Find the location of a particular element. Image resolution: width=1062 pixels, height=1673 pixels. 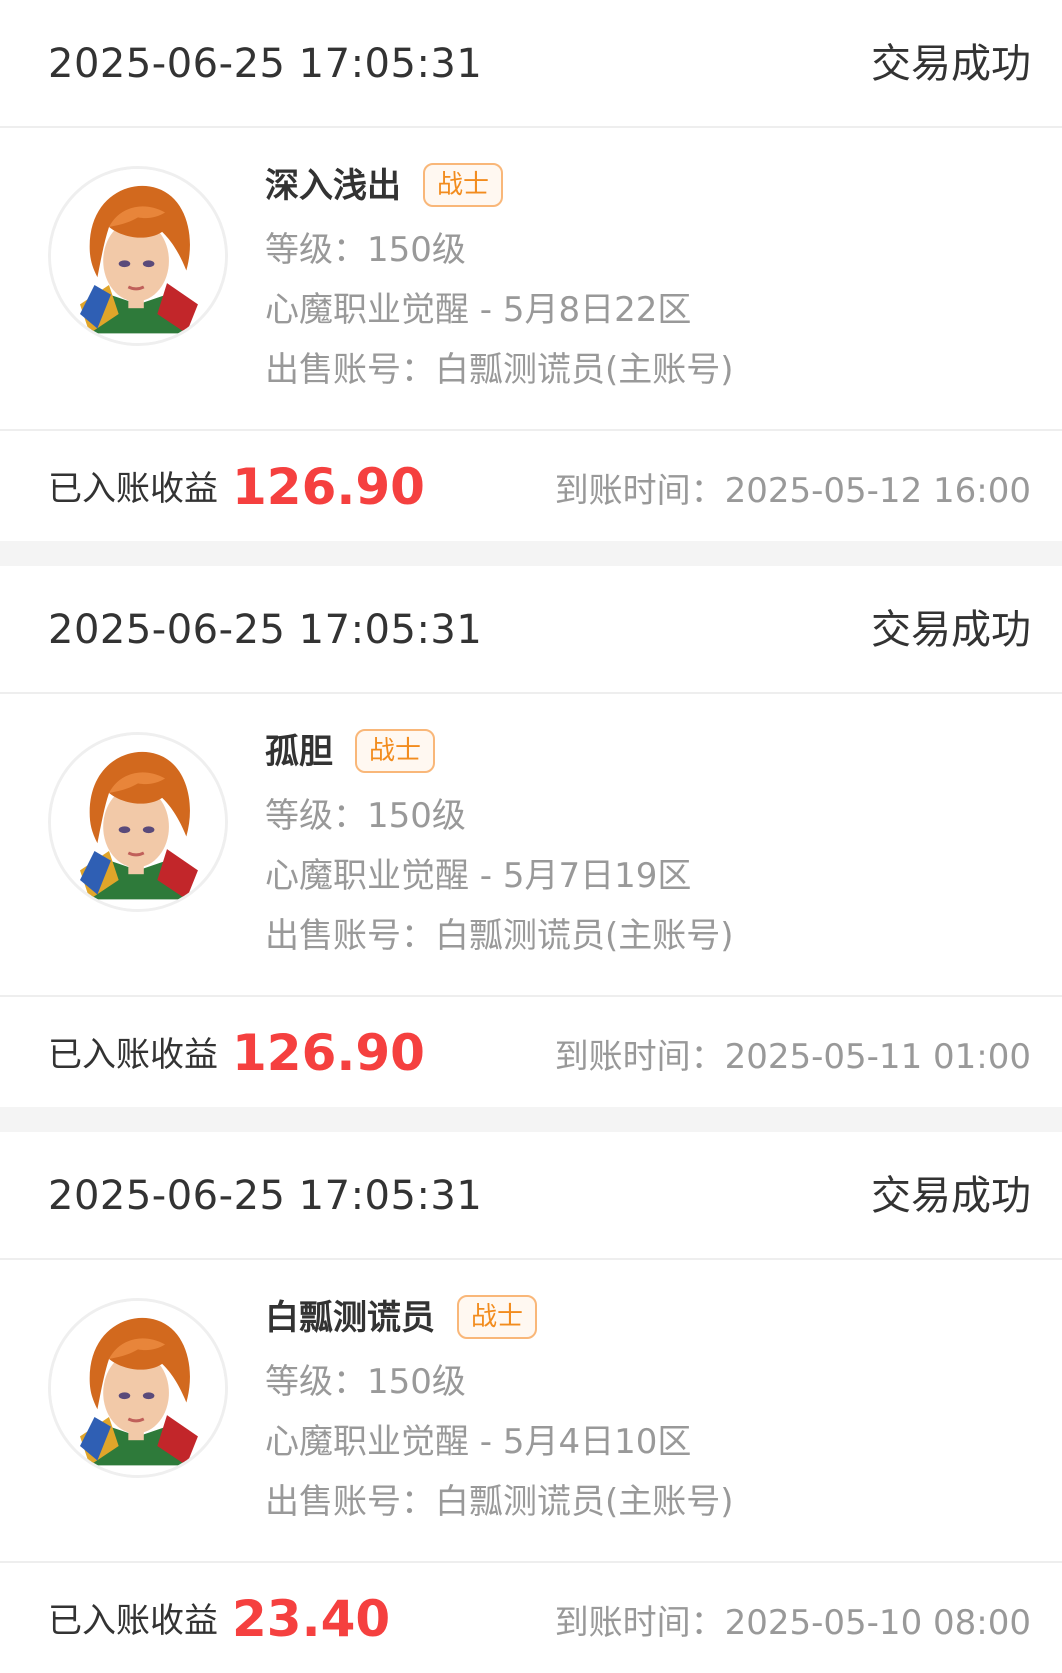

character-name-text: 孤胆 is located at coordinates (299, 752).